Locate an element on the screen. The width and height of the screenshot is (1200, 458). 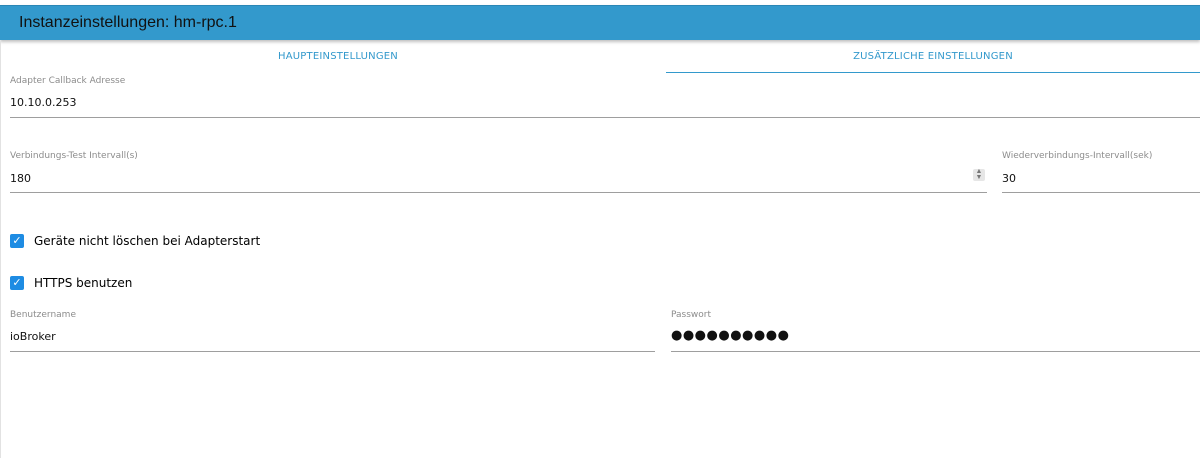
reconnect-interval-underline is located at coordinates (1101, 192).